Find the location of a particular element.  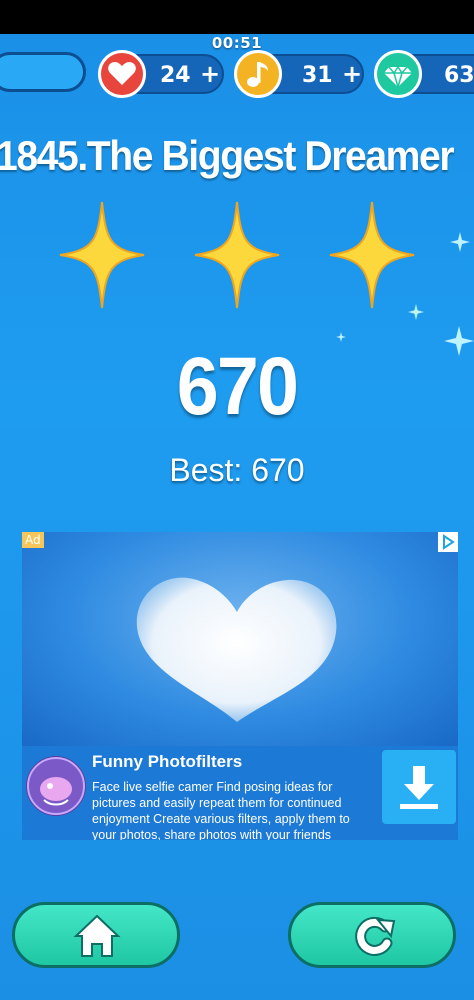

best-score: Best: 670 is located at coordinates (237, 470).